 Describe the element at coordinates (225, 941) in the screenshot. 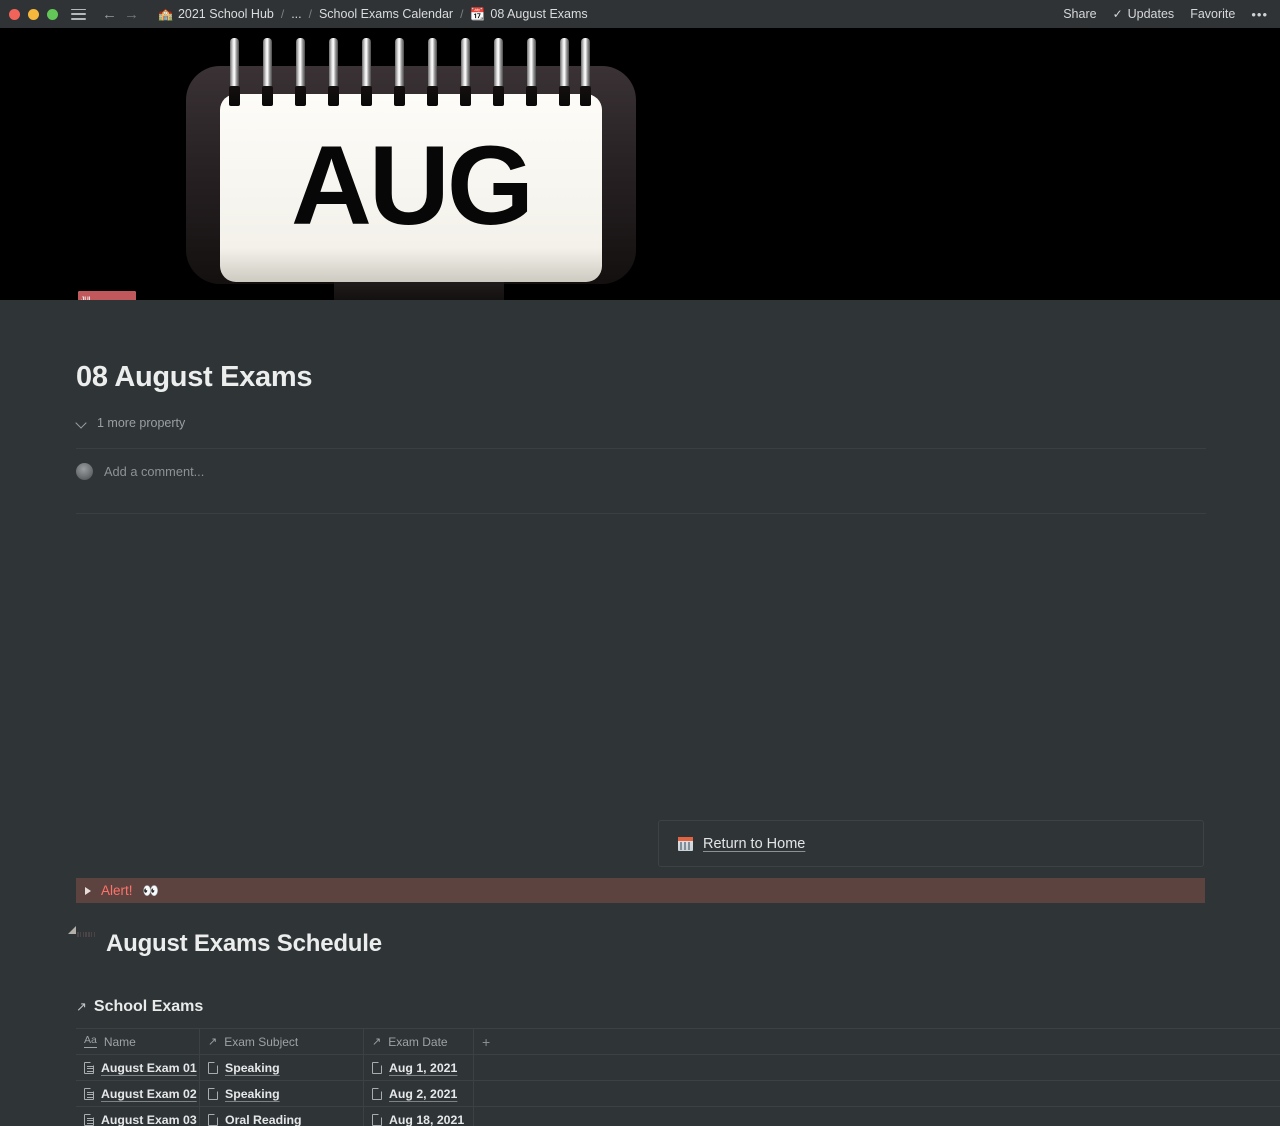

I see `schedule-heading: August Exams Schedule` at that location.